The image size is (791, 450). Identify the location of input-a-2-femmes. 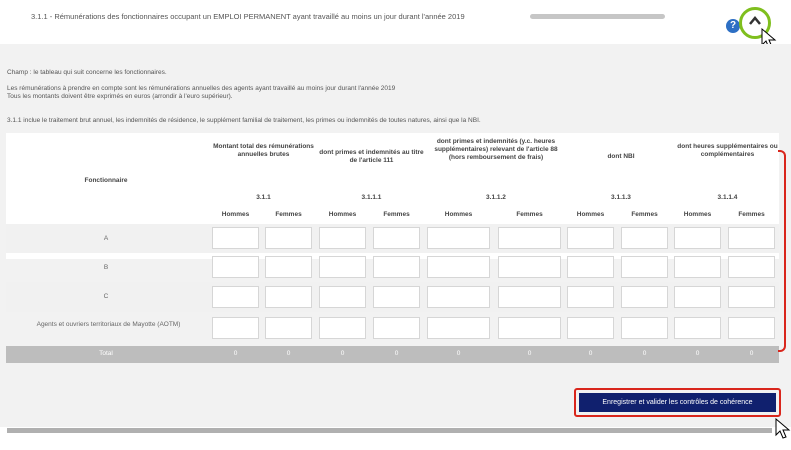
(396, 238).